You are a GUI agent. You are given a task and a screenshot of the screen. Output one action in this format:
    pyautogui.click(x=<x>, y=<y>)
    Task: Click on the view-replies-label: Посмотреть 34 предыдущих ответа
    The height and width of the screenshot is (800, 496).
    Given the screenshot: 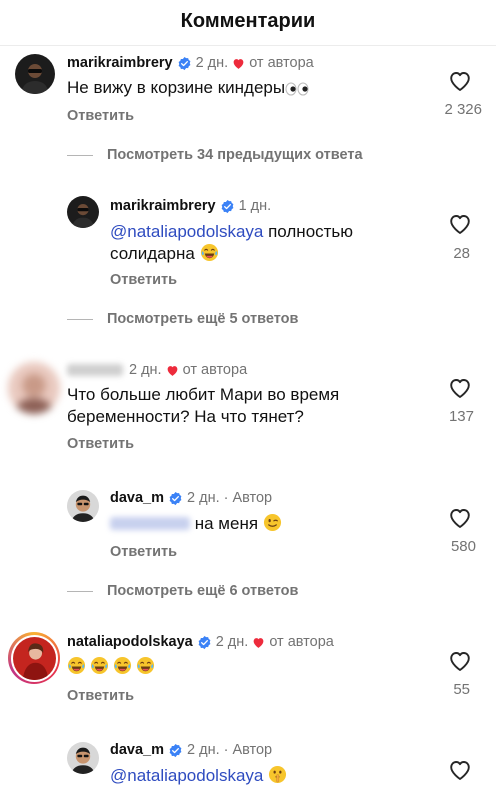 What is the action you would take?
    pyautogui.click(x=235, y=155)
    